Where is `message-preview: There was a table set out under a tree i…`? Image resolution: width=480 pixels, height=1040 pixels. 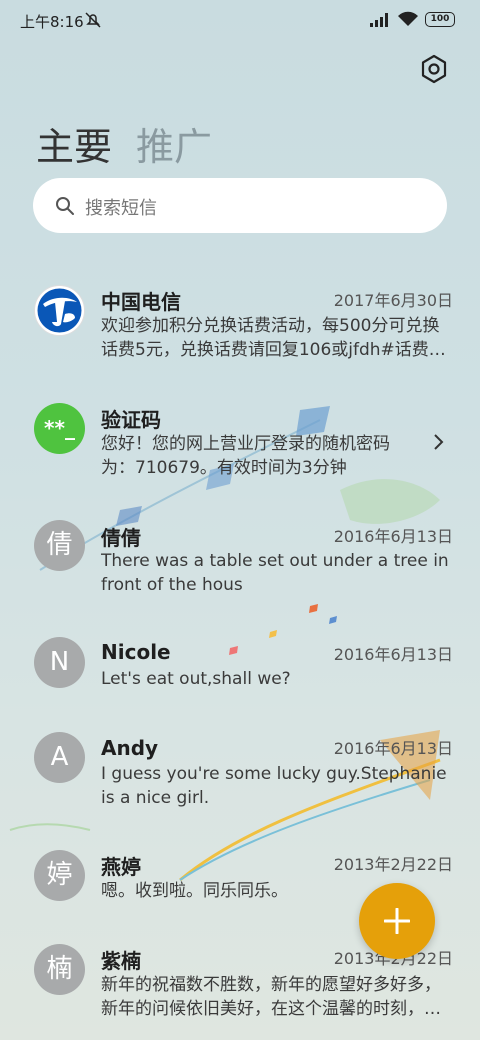 message-preview: There was a table set out under a tree i… is located at coordinates (275, 573).